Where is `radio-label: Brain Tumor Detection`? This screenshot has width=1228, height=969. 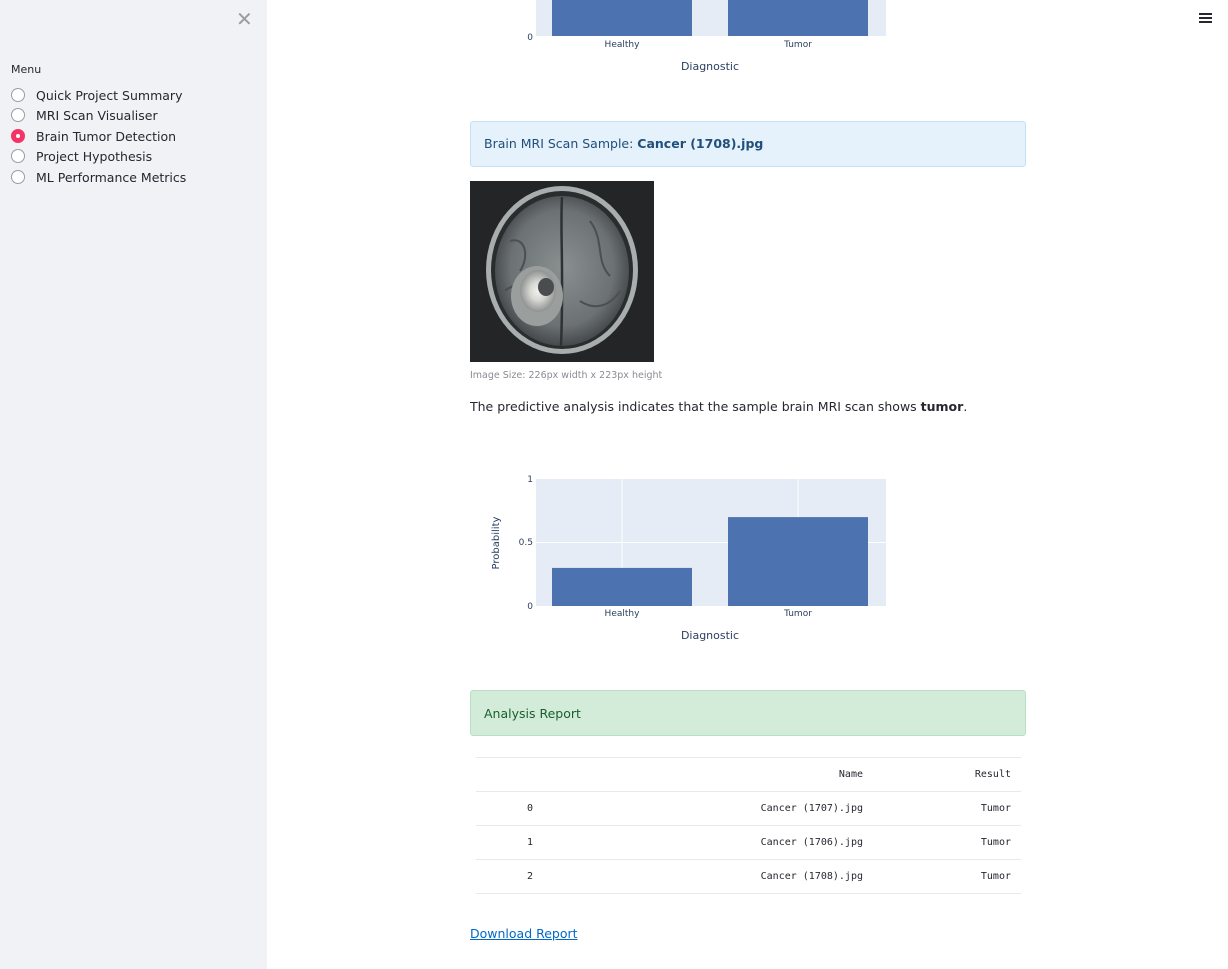 radio-label: Brain Tumor Detection is located at coordinates (106, 136).